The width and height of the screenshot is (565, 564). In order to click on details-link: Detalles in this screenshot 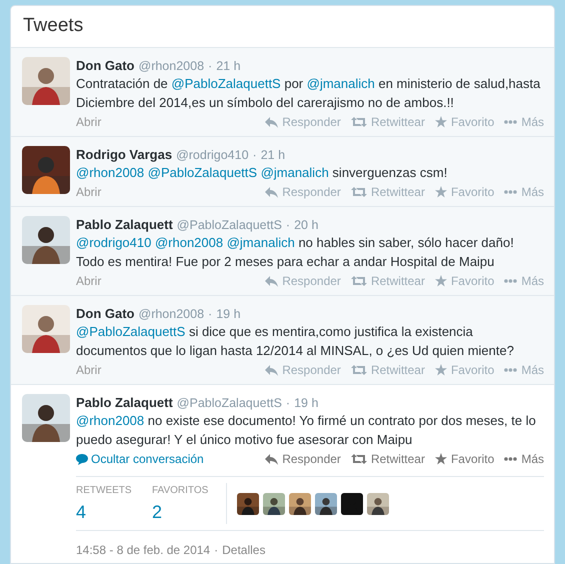, I will do `click(244, 550)`.